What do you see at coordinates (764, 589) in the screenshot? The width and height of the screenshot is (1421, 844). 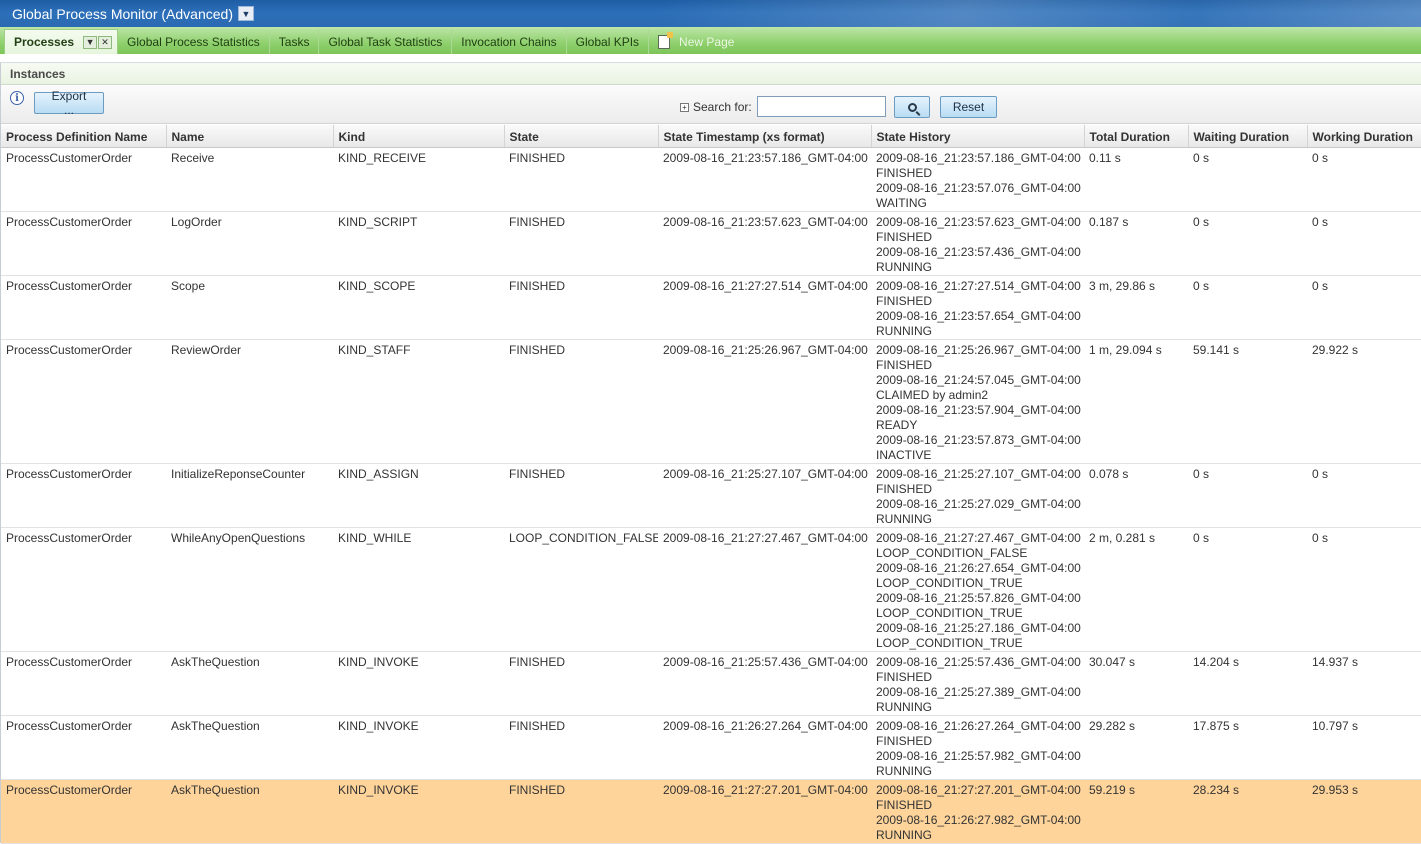 I see `cell-timestamp: 2009-08-16_21:27:27.467_GMT-04:00` at bounding box center [764, 589].